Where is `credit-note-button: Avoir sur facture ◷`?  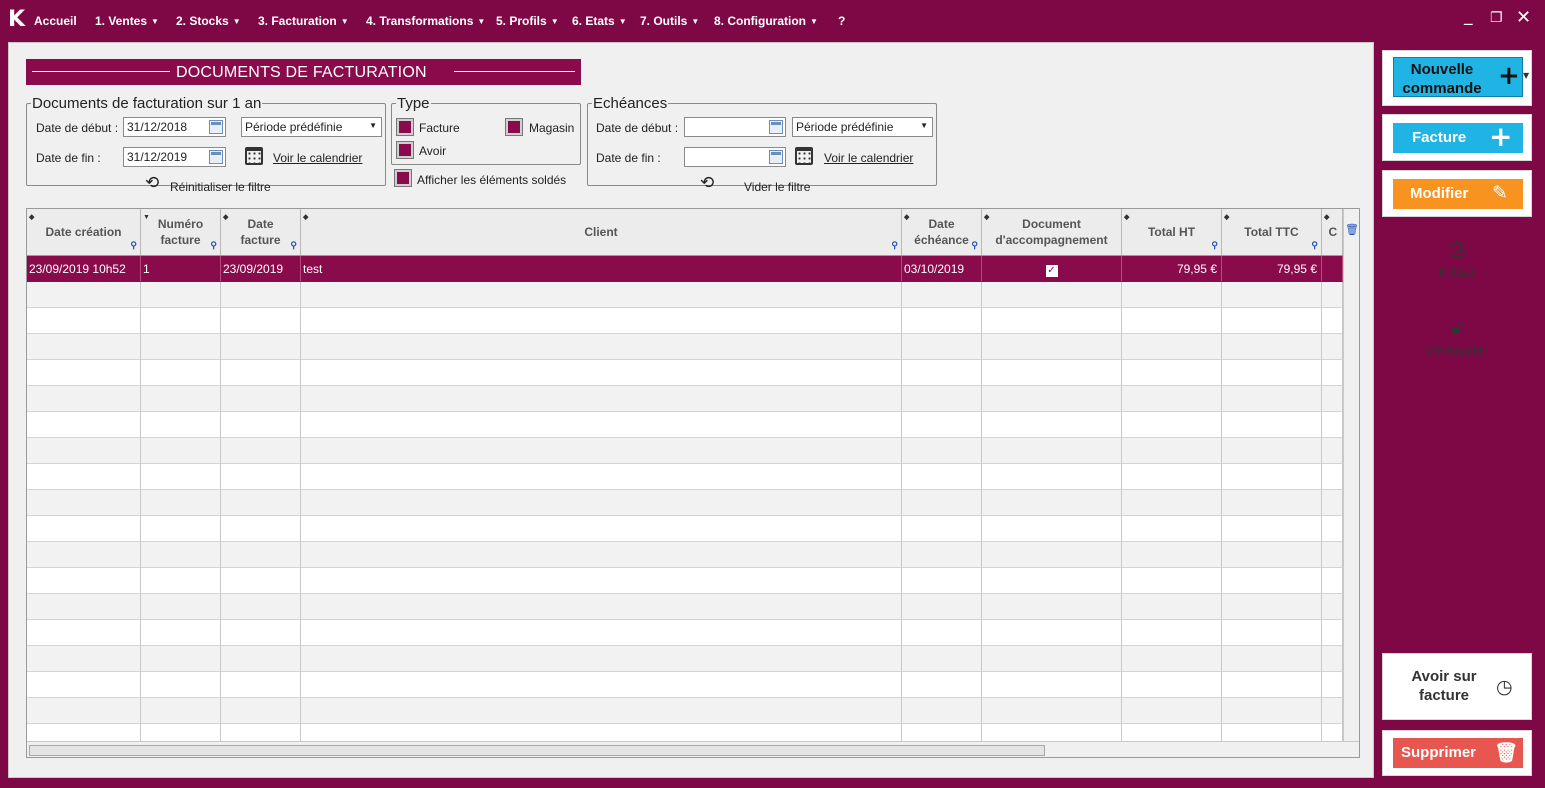
credit-note-button: Avoir sur facture ◷ is located at coordinates (1457, 686).